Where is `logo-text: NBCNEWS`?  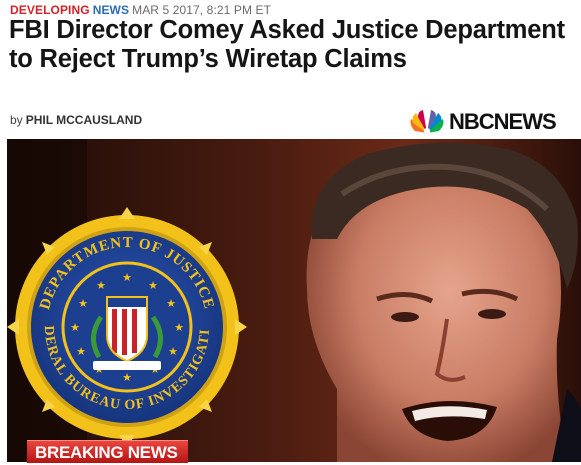
logo-text: NBCNEWS is located at coordinates (502, 122).